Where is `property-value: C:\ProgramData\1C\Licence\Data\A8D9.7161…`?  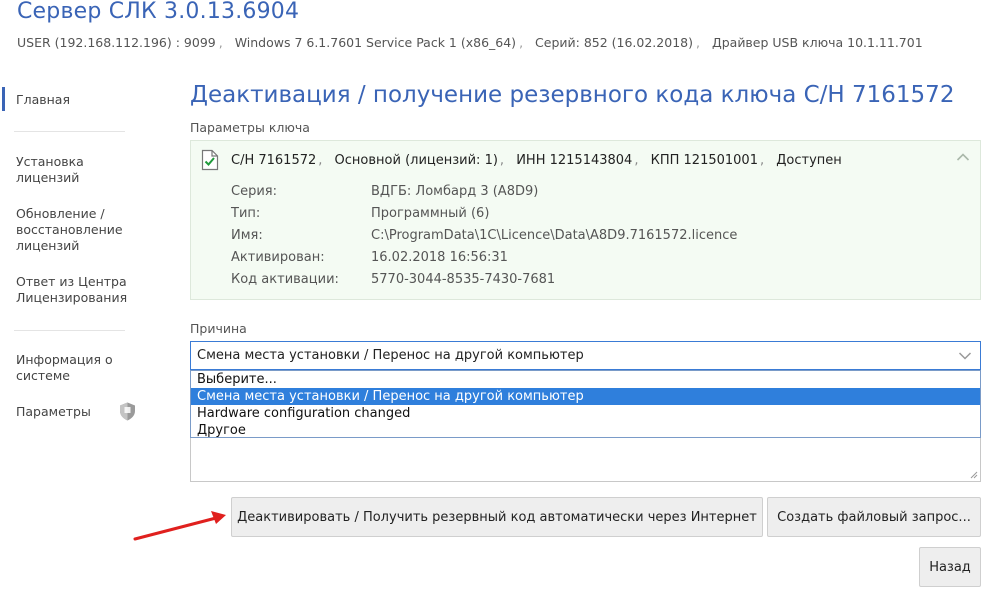
property-value: C:\ProgramData\1C\Licence\Data\A8D9.7161… is located at coordinates (554, 235).